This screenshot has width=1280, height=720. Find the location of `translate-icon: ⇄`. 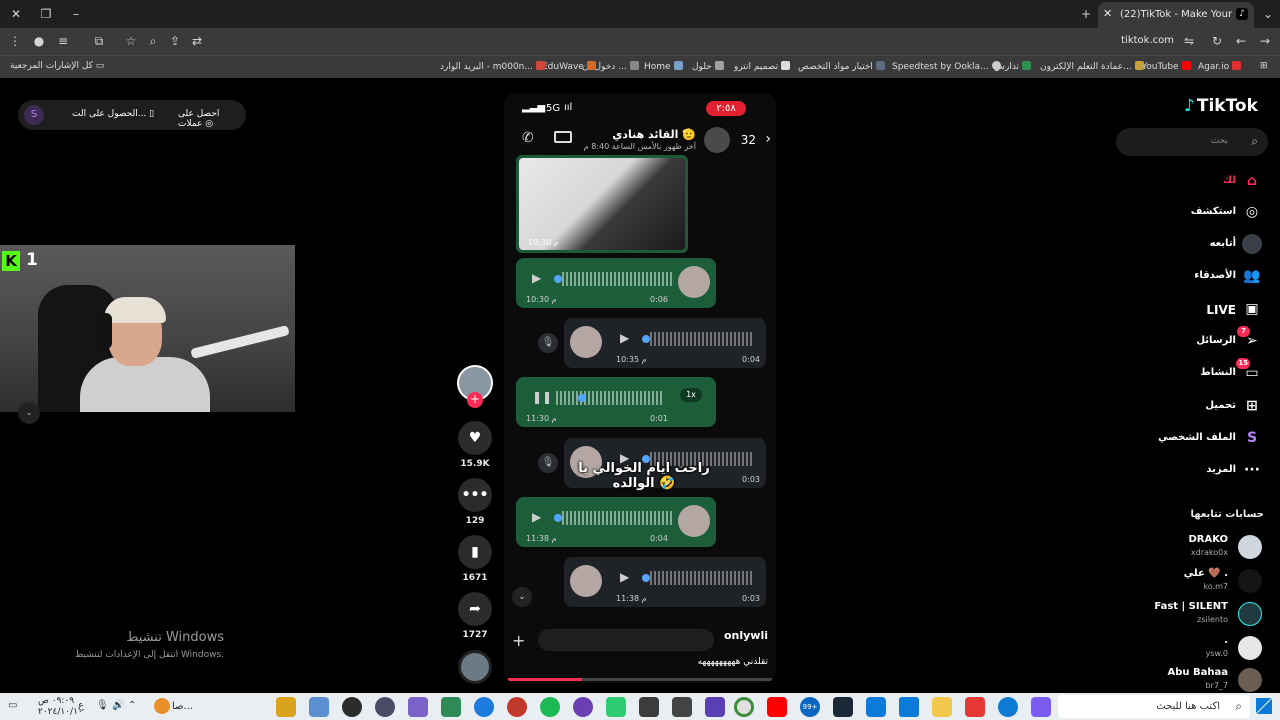

translate-icon: ⇄ is located at coordinates (197, 41).